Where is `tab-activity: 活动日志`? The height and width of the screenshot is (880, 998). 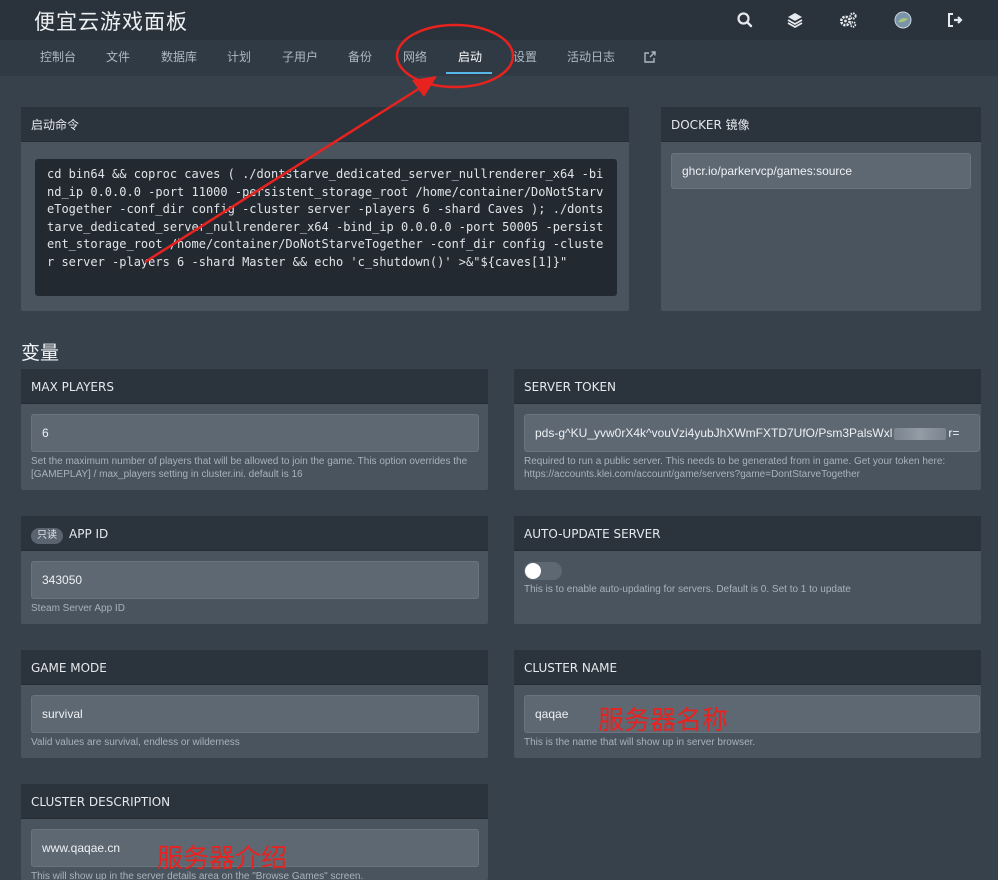 tab-activity: 活动日志 is located at coordinates (591, 58).